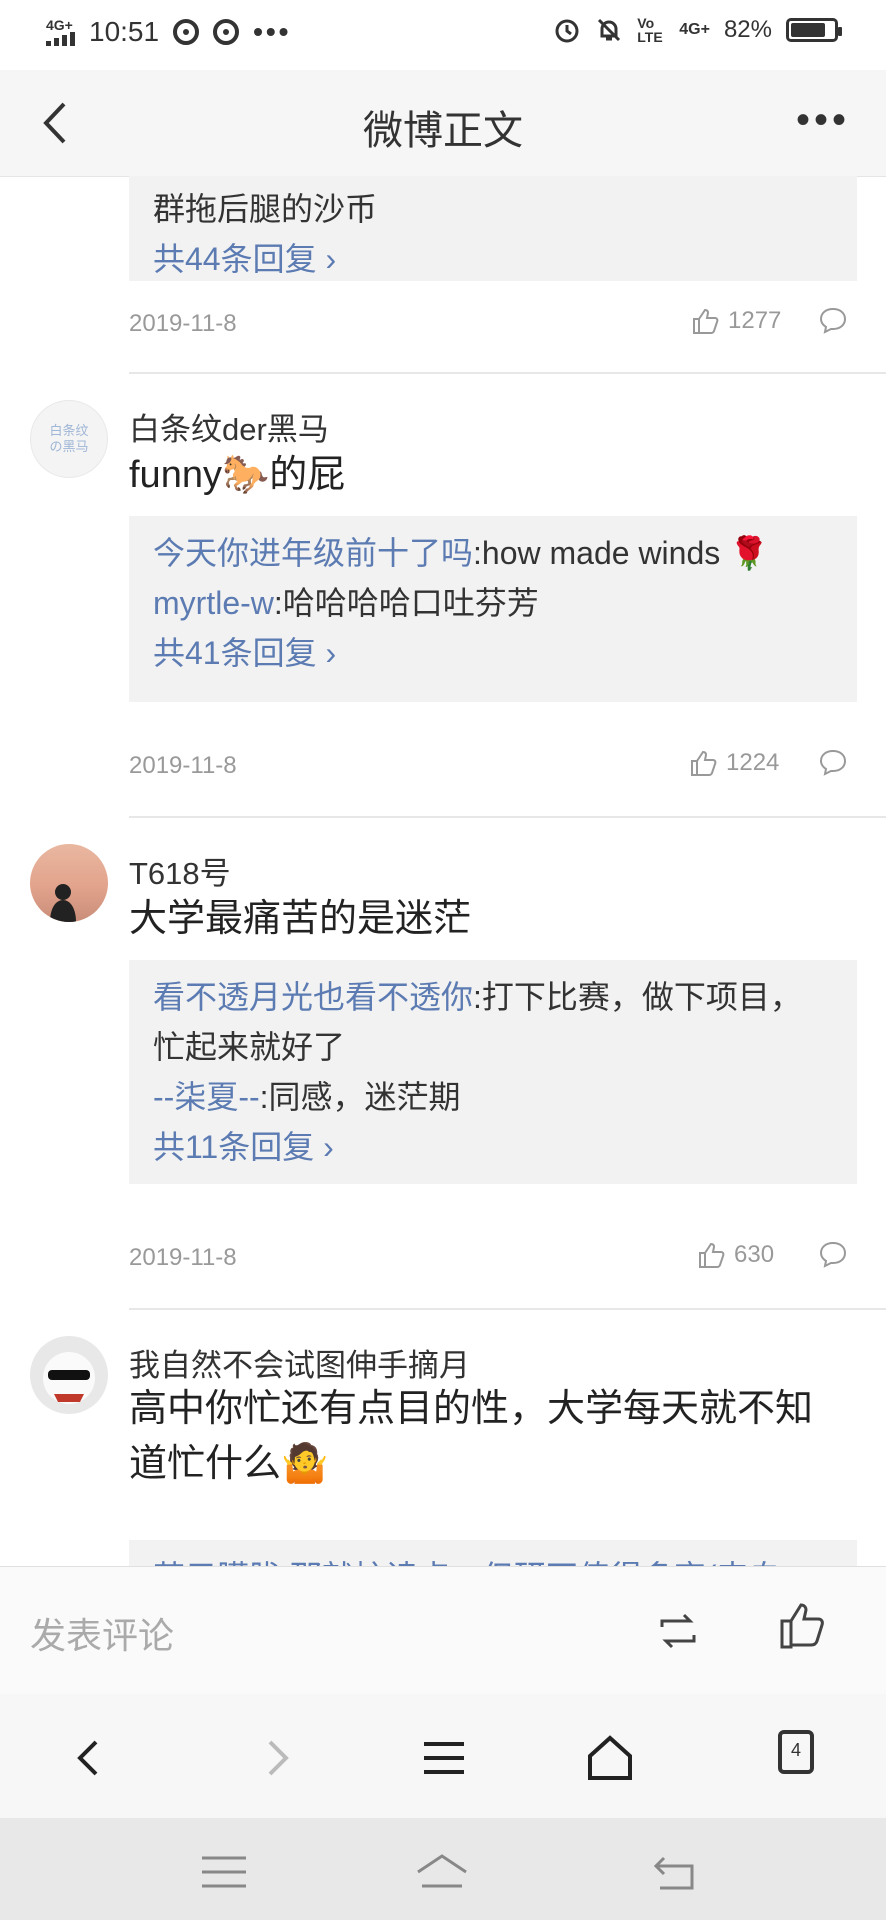  What do you see at coordinates (206, 1097) in the screenshot?
I see `reply-username: --柒夏--` at bounding box center [206, 1097].